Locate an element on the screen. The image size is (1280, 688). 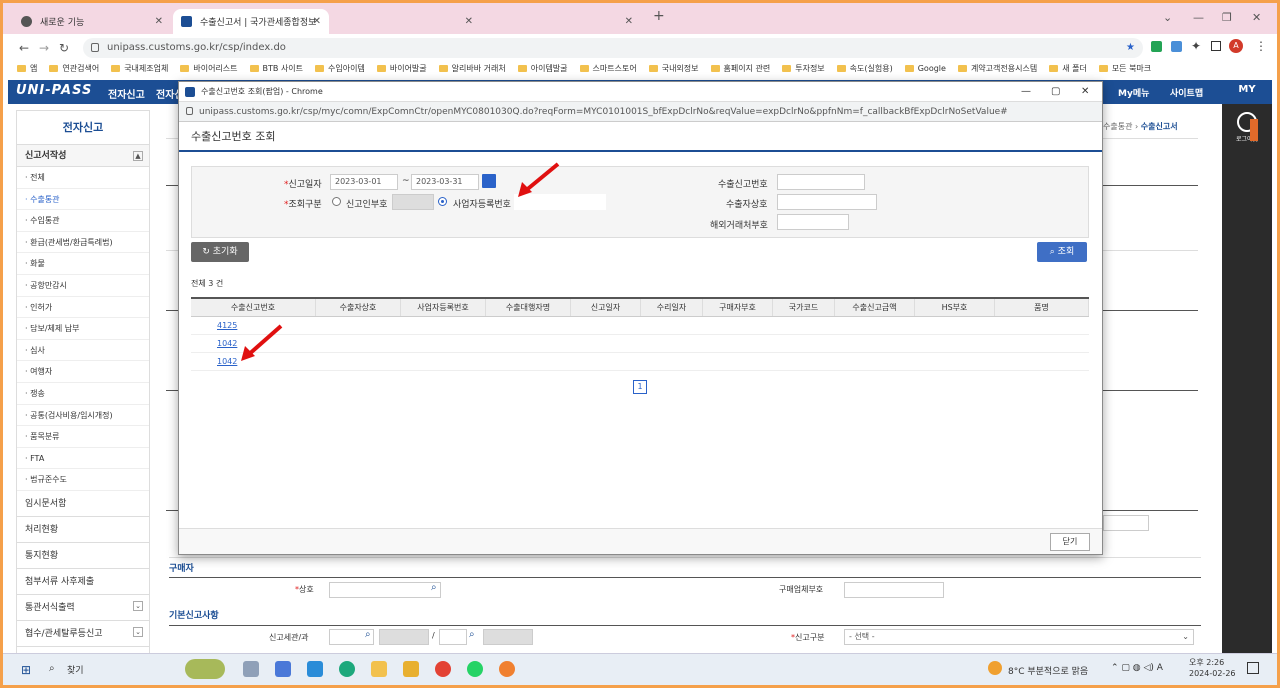
side-tab-handle is located at coordinates (1254, 130).